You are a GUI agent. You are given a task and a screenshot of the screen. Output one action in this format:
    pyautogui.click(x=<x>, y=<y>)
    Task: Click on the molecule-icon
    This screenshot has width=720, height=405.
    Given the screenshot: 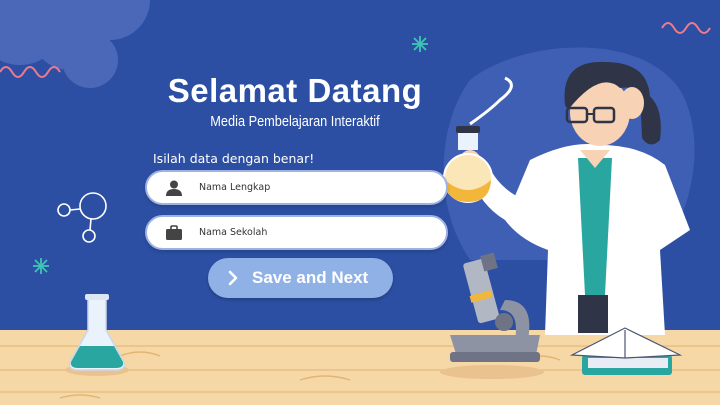 What is the action you would take?
    pyautogui.click(x=82, y=217)
    